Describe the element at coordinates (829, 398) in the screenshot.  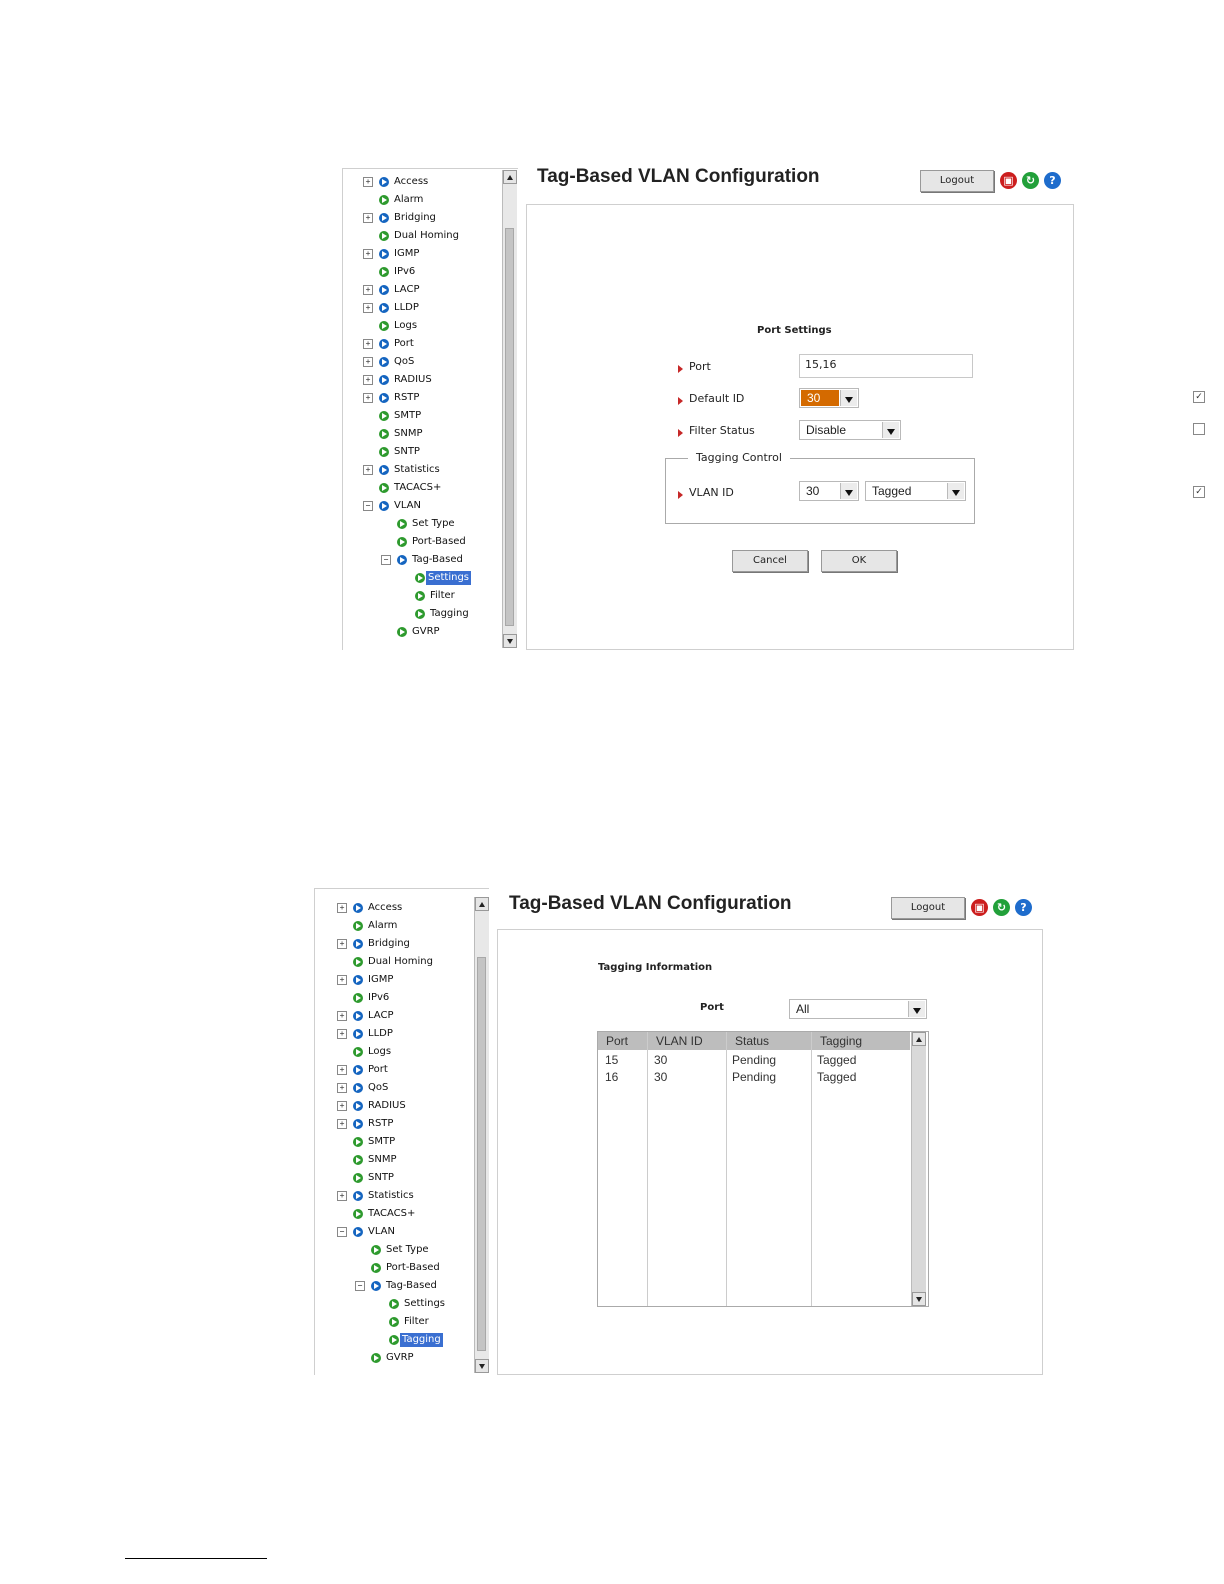
I see `default-id-select: 30` at that location.